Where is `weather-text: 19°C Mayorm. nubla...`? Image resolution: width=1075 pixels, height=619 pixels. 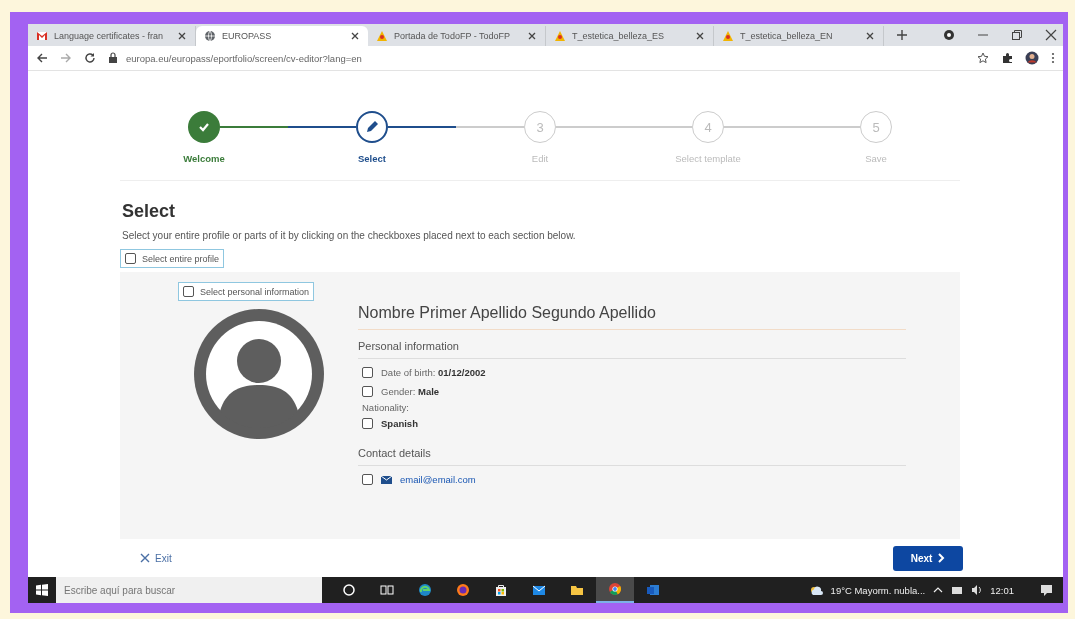
weather-text: 19°C Mayorm. nubla... is located at coordinates (878, 590).